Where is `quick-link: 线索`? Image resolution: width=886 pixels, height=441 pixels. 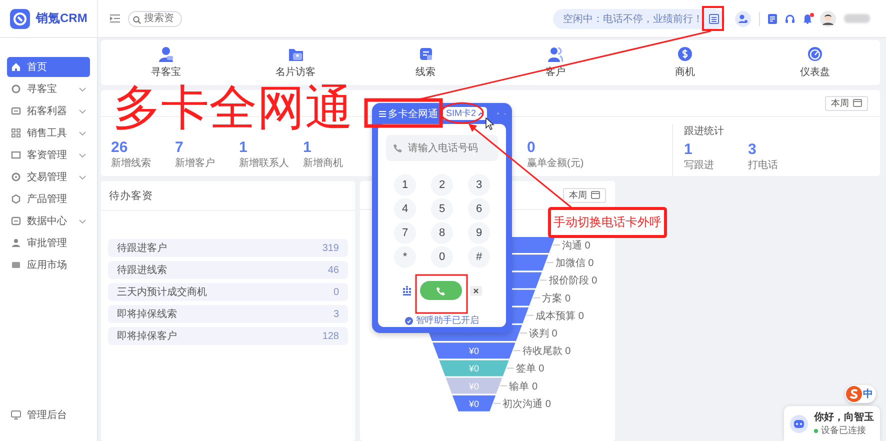 quick-link: 线索 is located at coordinates (425, 62).